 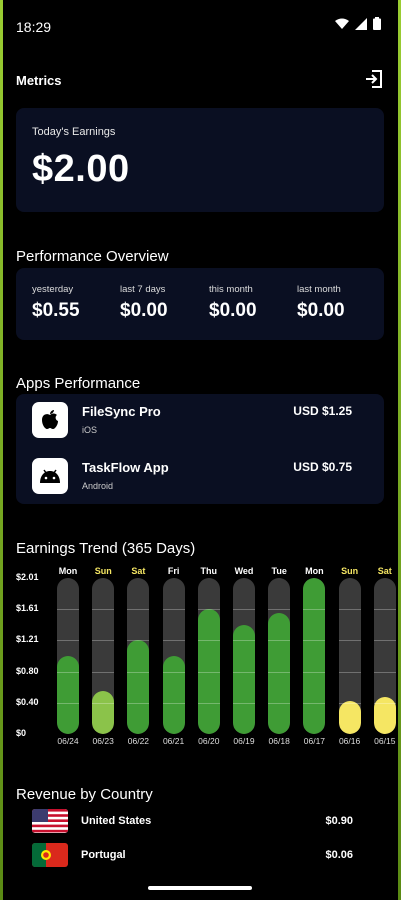 I want to click on bar-date-label: 06/21, so click(x=173, y=741).